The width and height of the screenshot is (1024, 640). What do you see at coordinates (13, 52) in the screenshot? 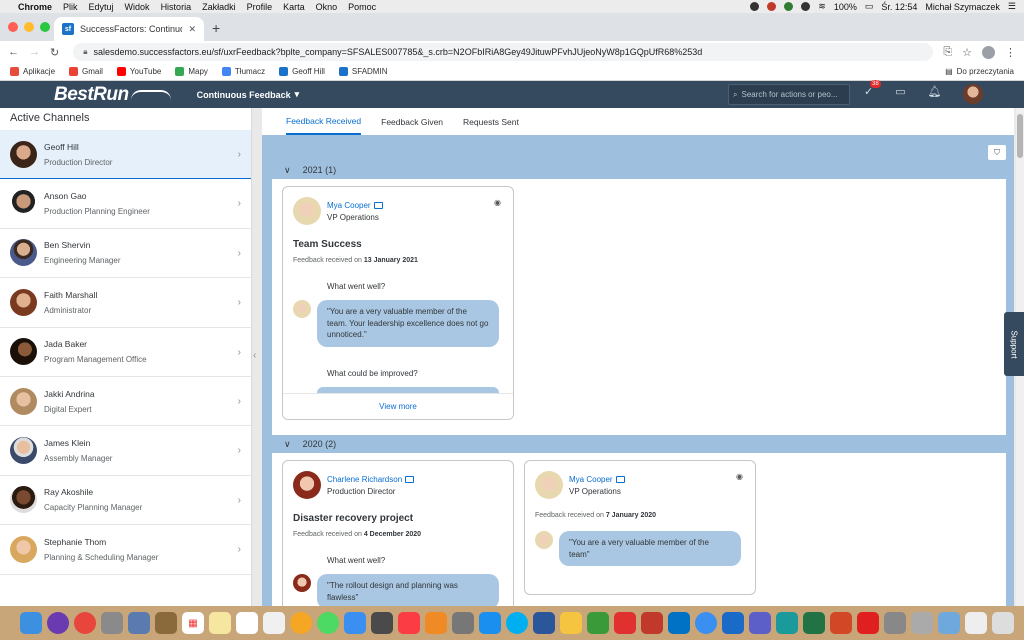
I see `back-button: ←` at bounding box center [13, 52].